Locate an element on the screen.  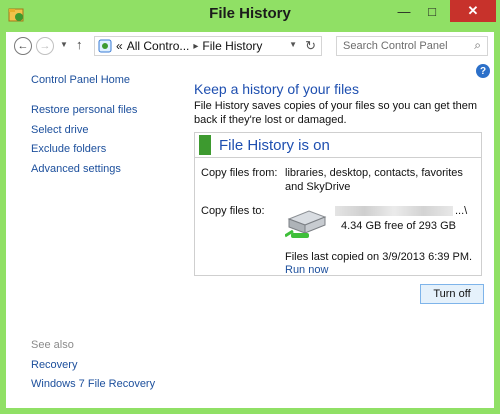
maximize-button: □ is located at coordinates (432, 11).